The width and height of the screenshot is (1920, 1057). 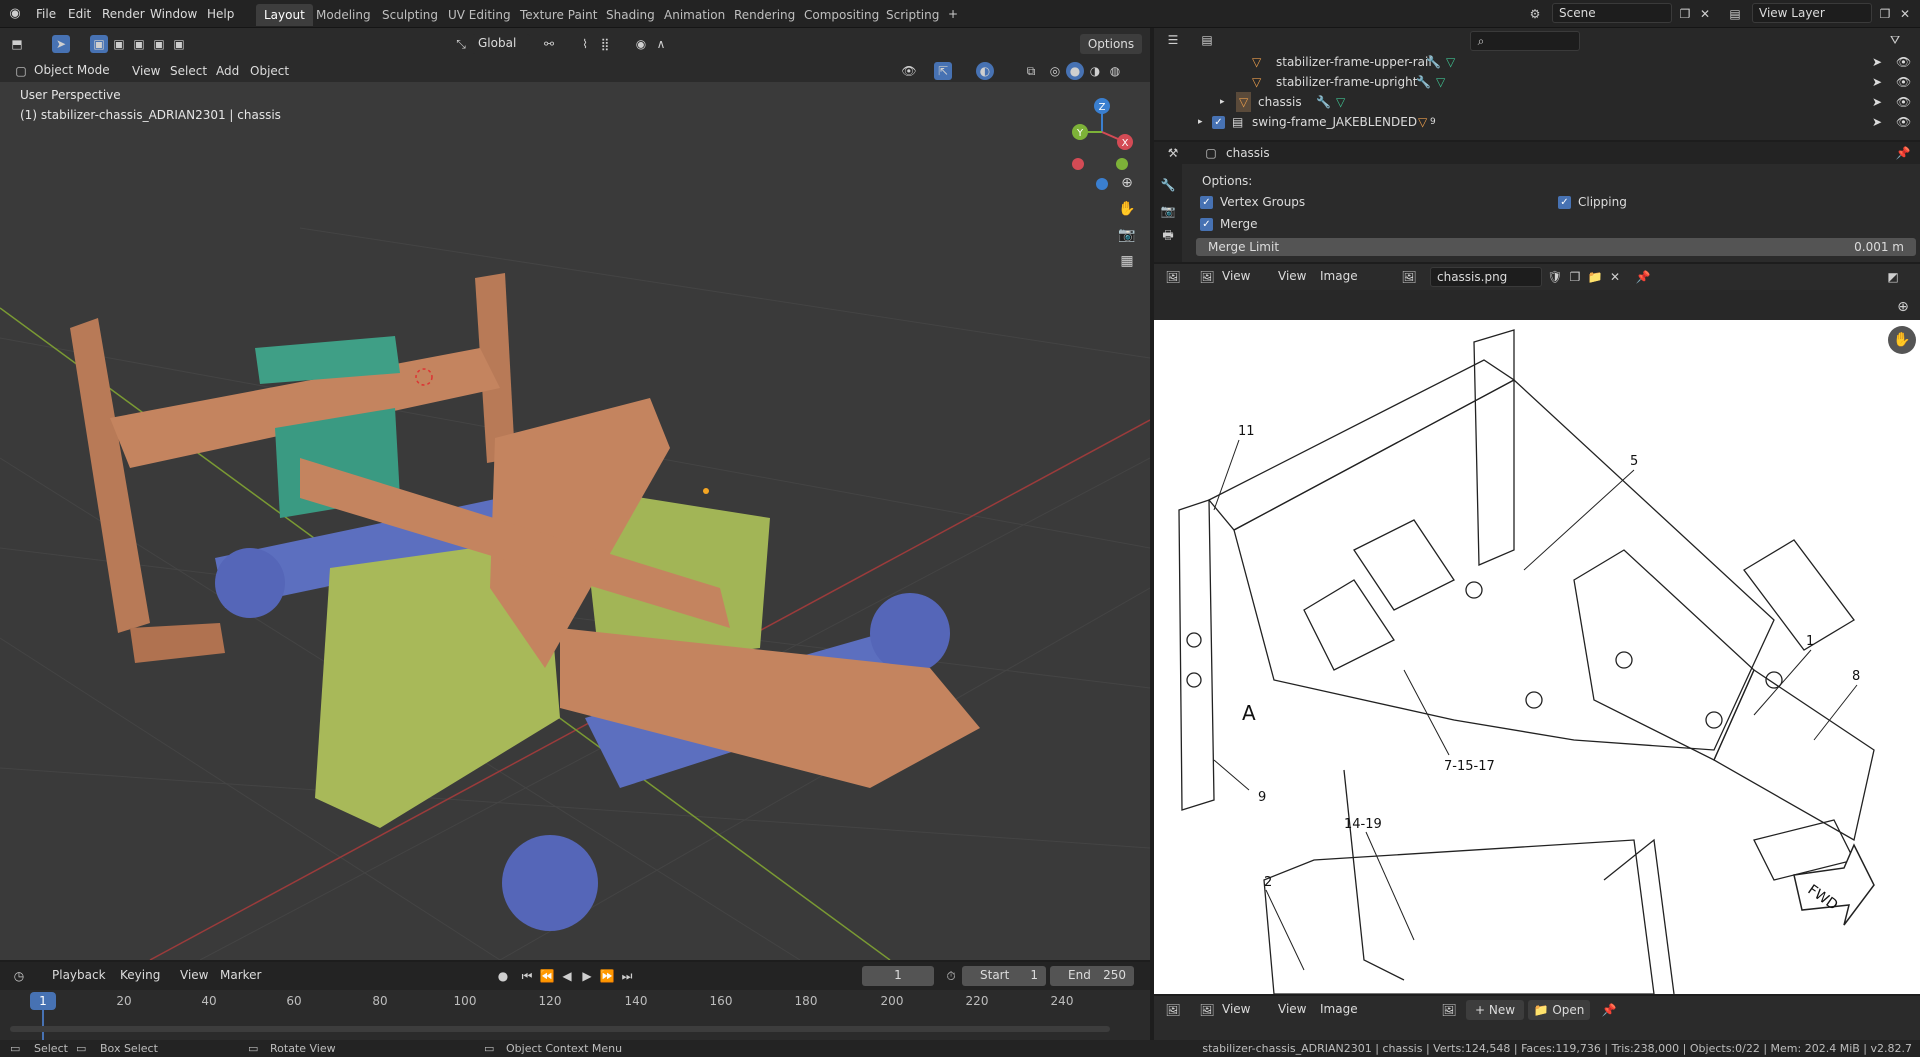 What do you see at coordinates (1004, 976) in the screenshot?
I see `start-frame-field: Start 1` at bounding box center [1004, 976].